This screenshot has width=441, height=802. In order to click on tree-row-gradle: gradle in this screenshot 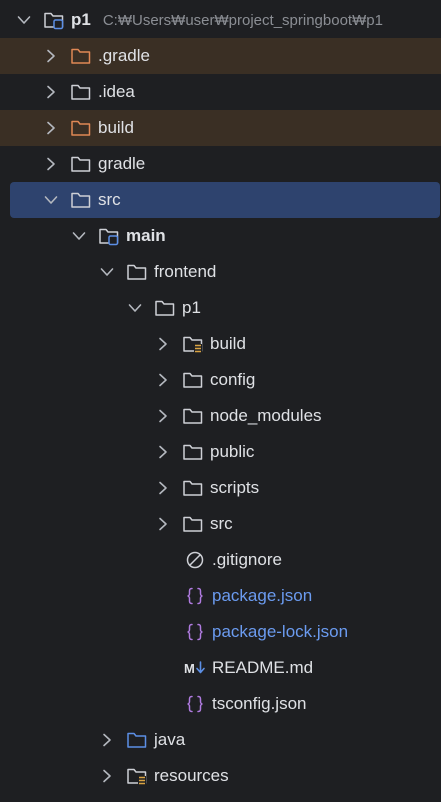, I will do `click(220, 164)`.